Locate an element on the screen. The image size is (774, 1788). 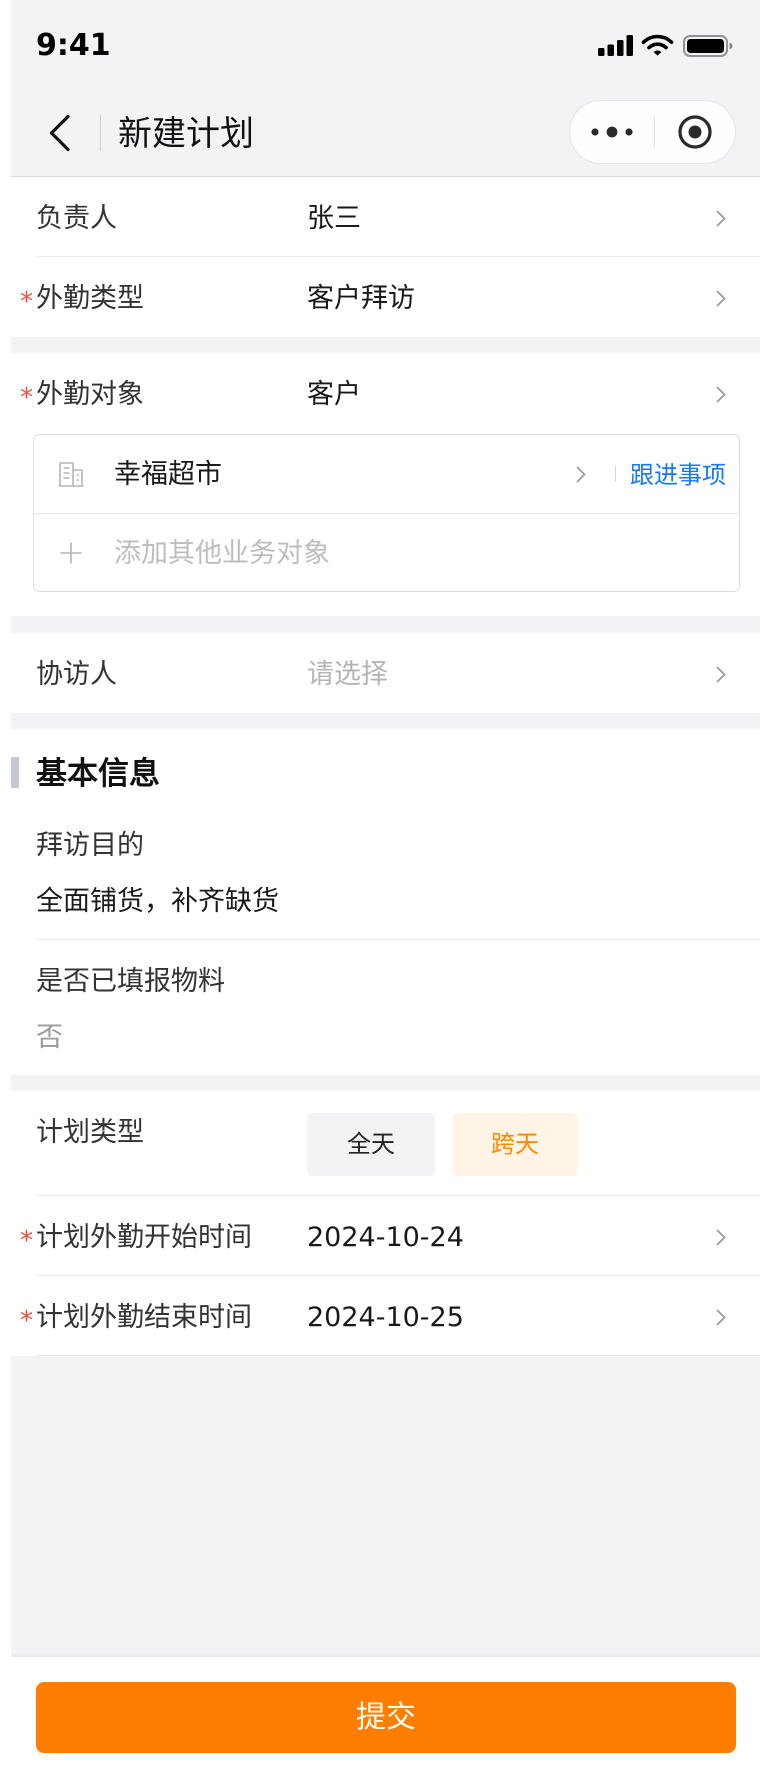
companion-label: 协访人 is located at coordinates (76, 674).